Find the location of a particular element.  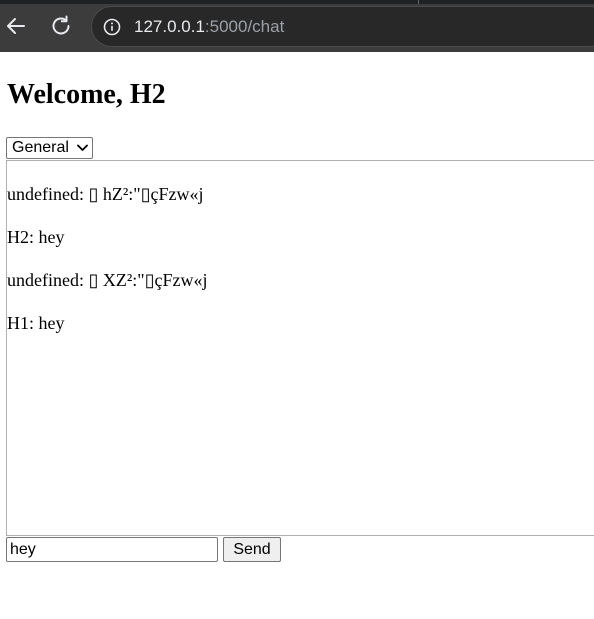

message-item: H1: hey is located at coordinates (36, 323).